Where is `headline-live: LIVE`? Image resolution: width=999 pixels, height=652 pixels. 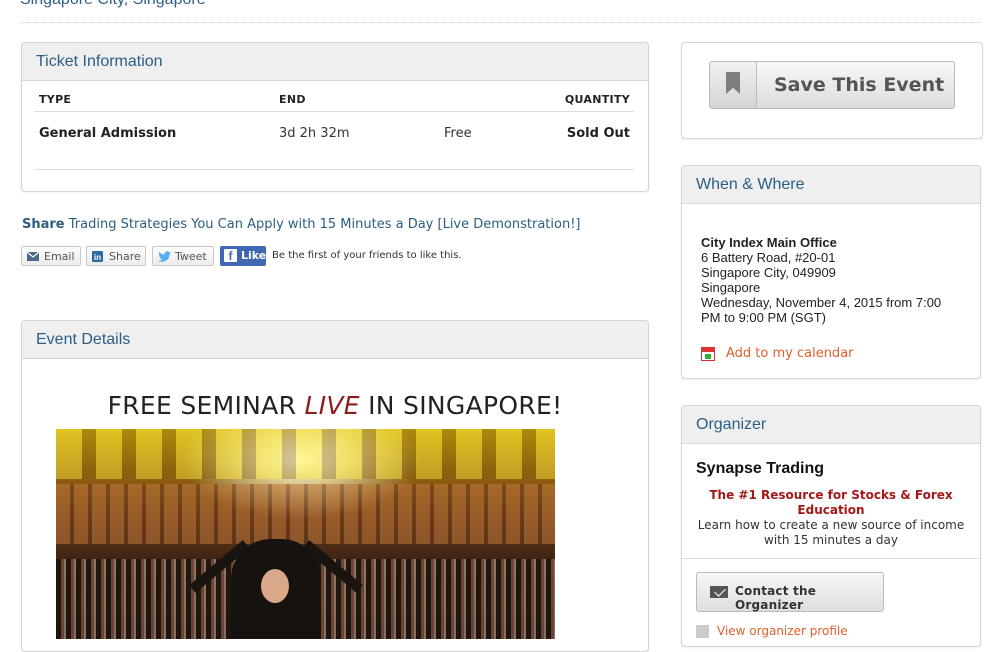 headline-live: LIVE is located at coordinates (332, 405).